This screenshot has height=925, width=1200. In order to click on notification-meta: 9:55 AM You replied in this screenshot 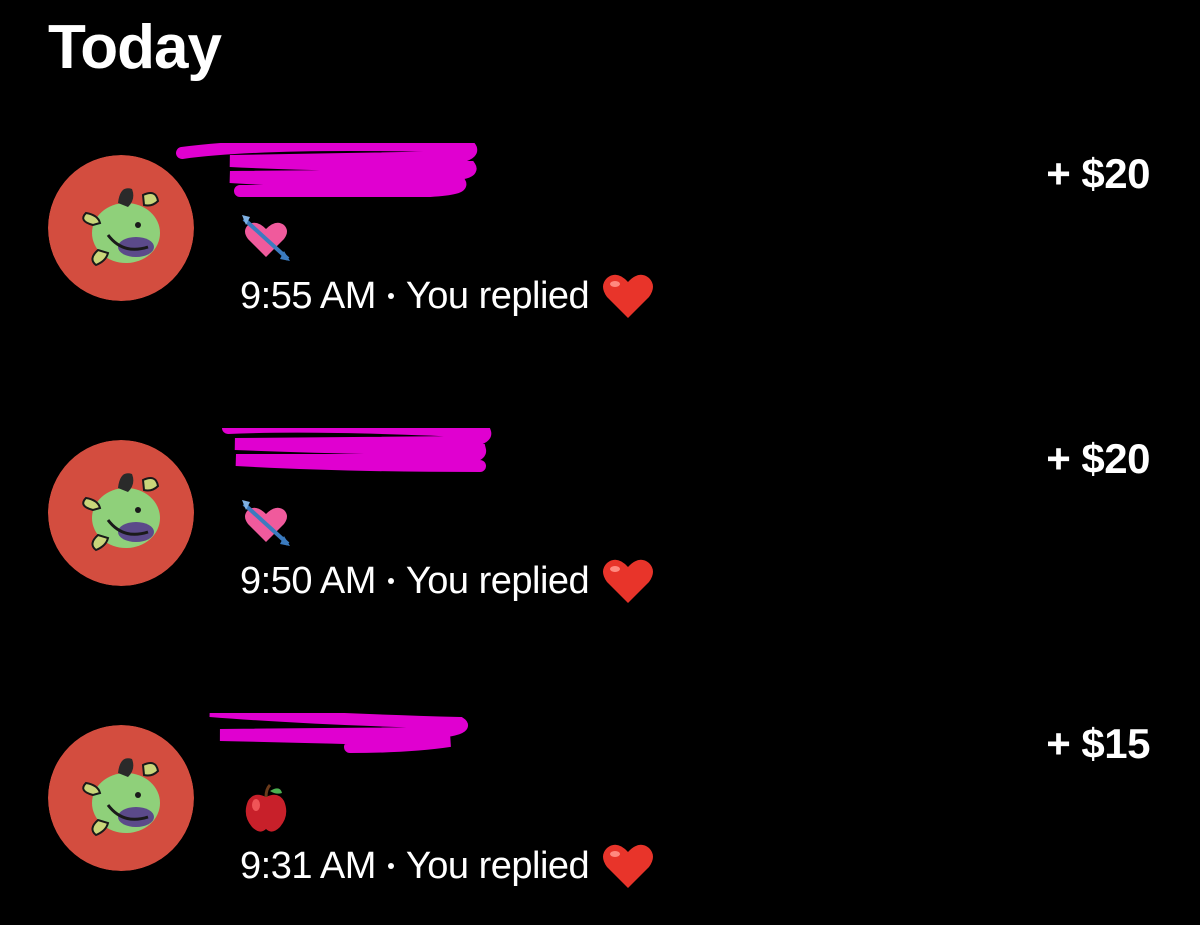, I will do `click(447, 296)`.